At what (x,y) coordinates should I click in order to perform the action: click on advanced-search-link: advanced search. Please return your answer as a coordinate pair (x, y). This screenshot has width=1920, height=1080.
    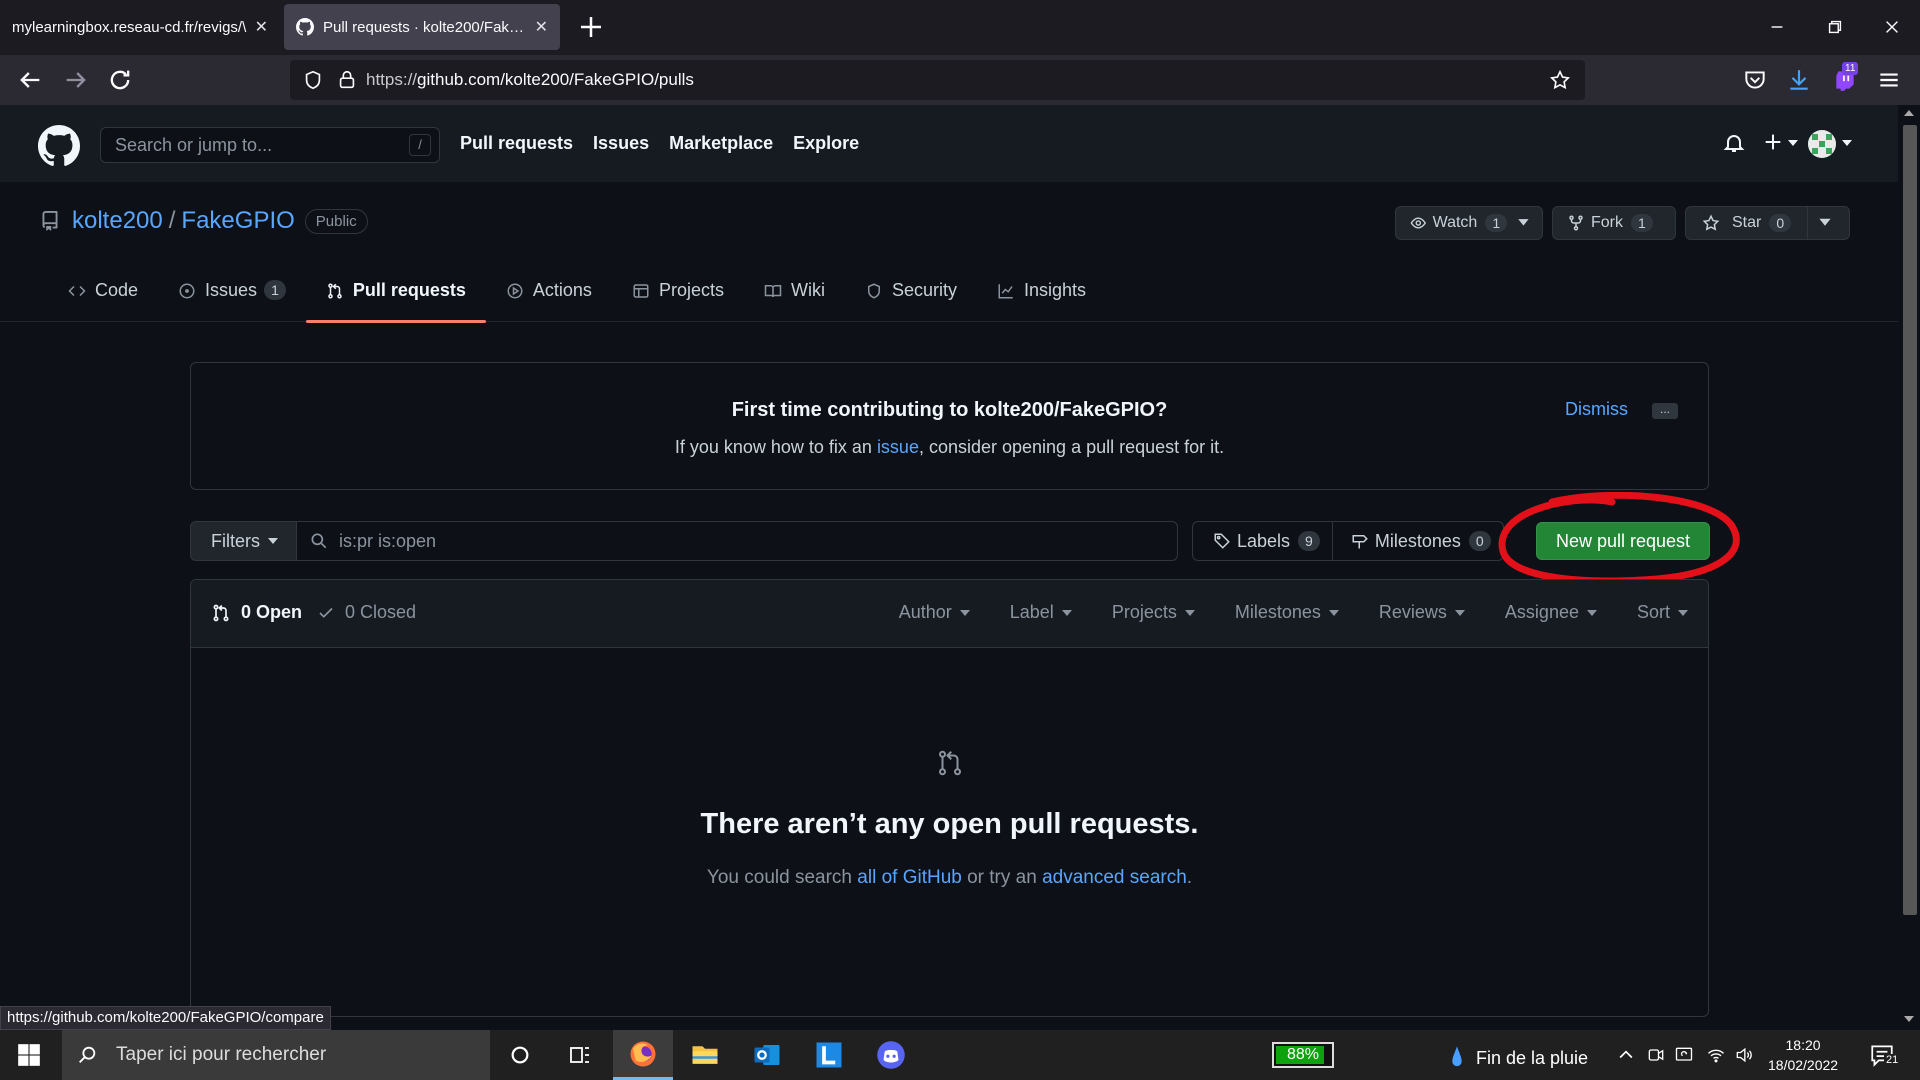
    Looking at the image, I should click on (1114, 877).